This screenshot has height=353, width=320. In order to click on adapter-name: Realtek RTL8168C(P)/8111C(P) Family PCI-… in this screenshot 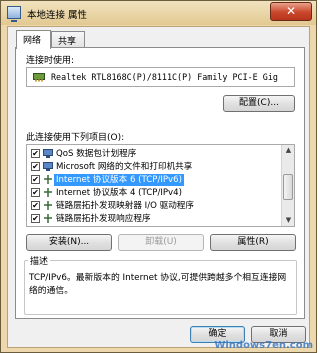, I will do `click(164, 77)`.